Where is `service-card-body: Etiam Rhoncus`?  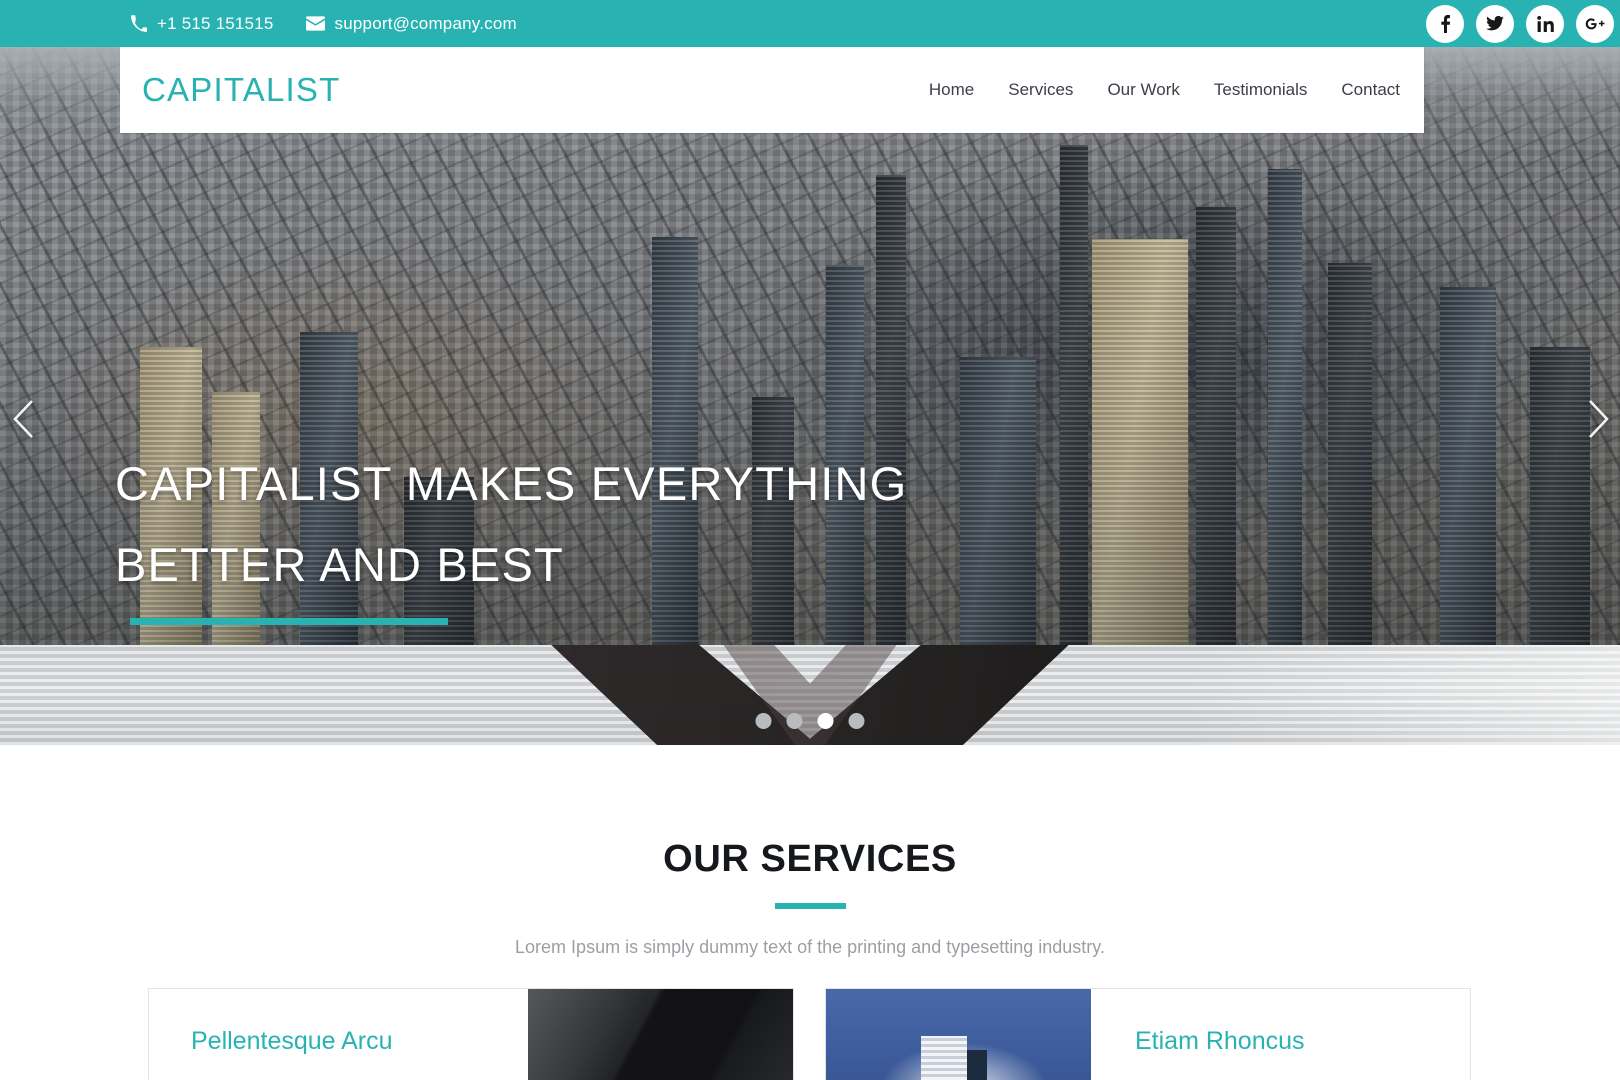 service-card-body: Etiam Rhoncus is located at coordinates (1280, 1034).